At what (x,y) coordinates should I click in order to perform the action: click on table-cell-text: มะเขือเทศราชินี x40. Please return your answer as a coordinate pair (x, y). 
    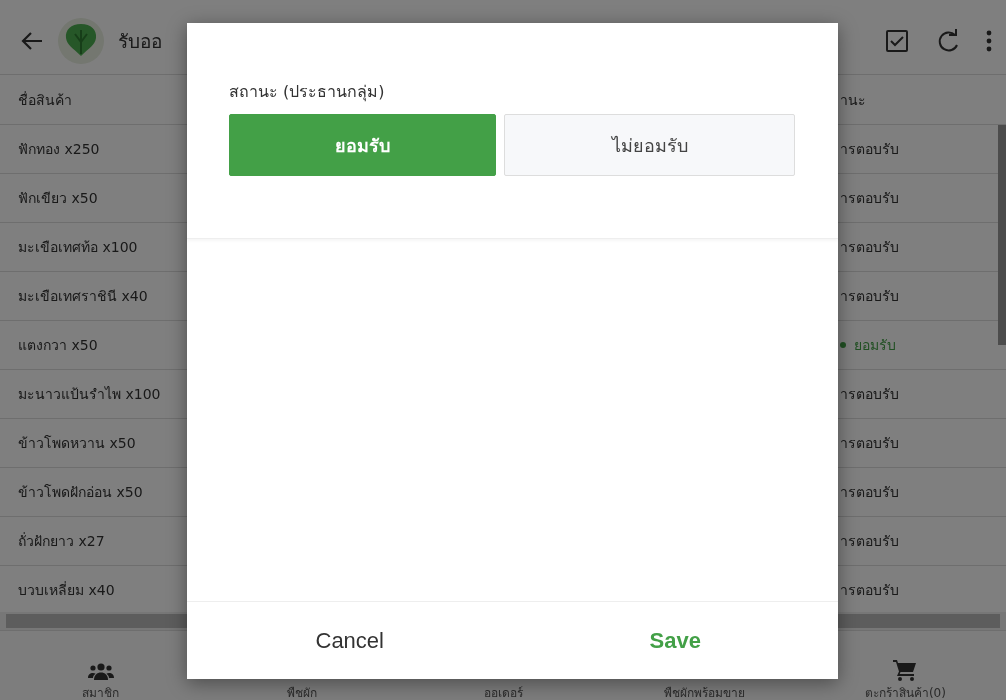
    Looking at the image, I should click on (83, 296).